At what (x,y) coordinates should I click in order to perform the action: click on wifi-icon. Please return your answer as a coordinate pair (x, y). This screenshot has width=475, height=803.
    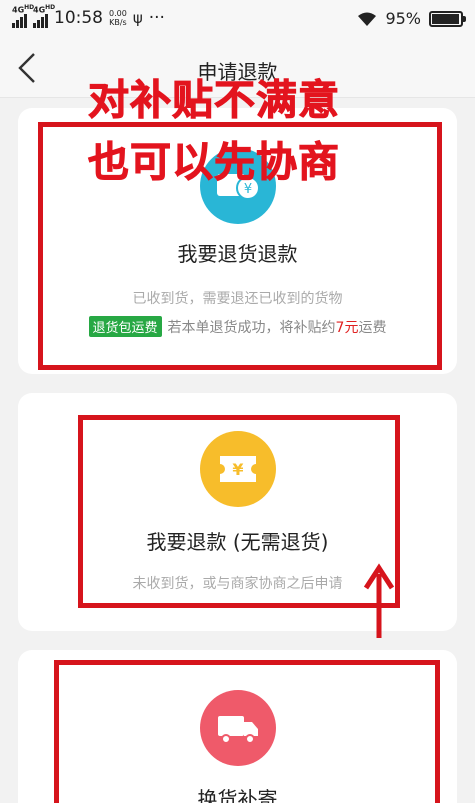
    Looking at the image, I should click on (367, 19).